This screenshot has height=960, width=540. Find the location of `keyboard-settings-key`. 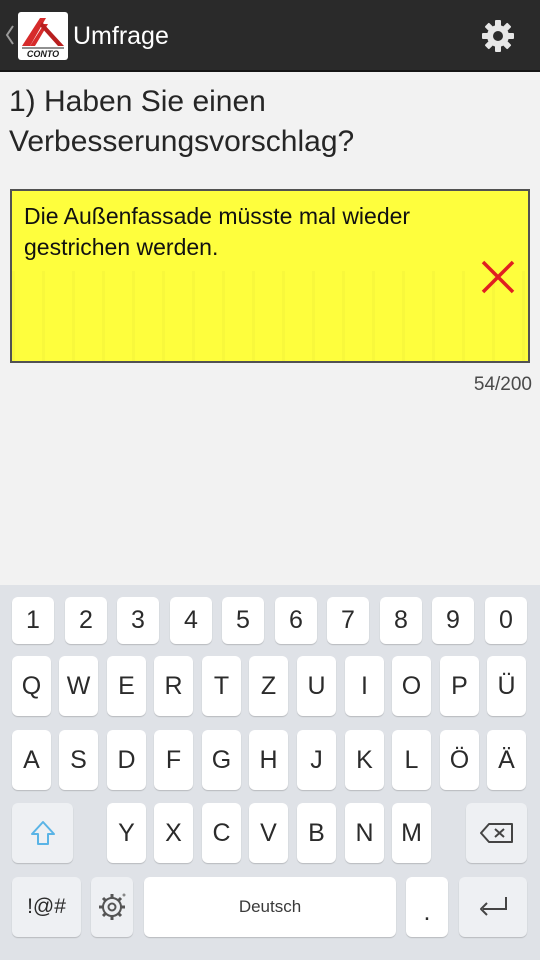

keyboard-settings-key is located at coordinates (112, 907).